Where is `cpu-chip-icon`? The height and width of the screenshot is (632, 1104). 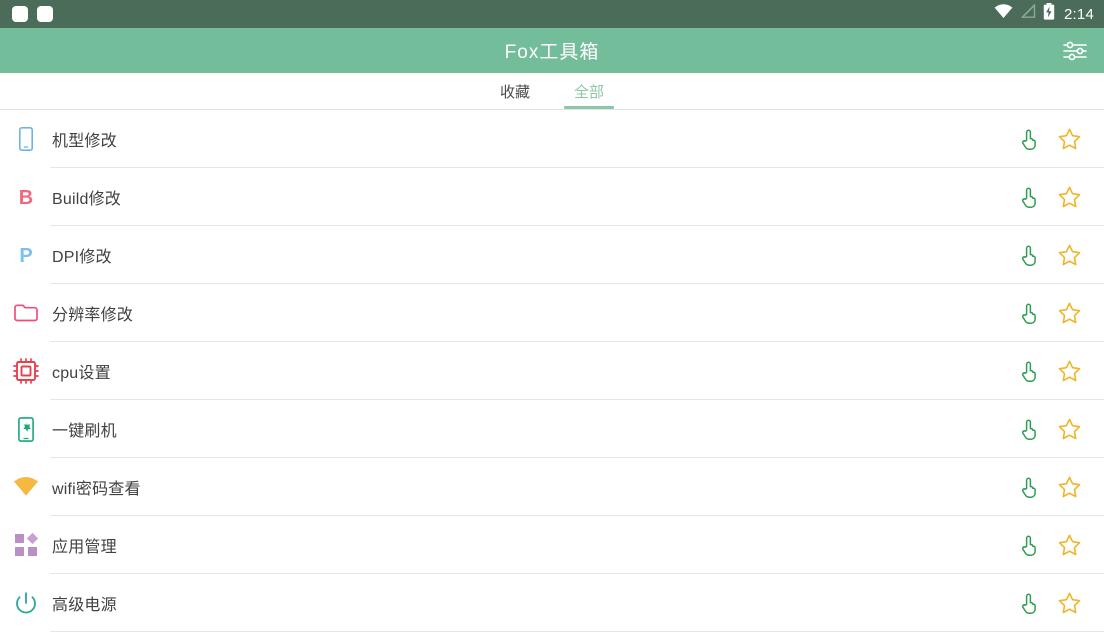 cpu-chip-icon is located at coordinates (26, 371).